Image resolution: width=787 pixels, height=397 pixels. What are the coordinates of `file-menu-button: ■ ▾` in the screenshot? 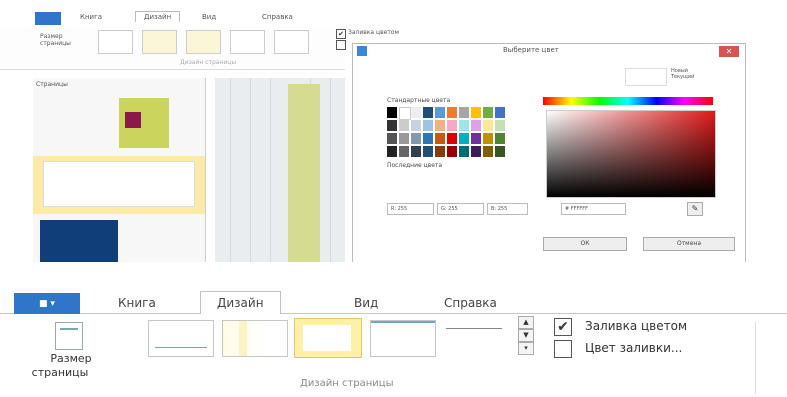 It's located at (47, 304).